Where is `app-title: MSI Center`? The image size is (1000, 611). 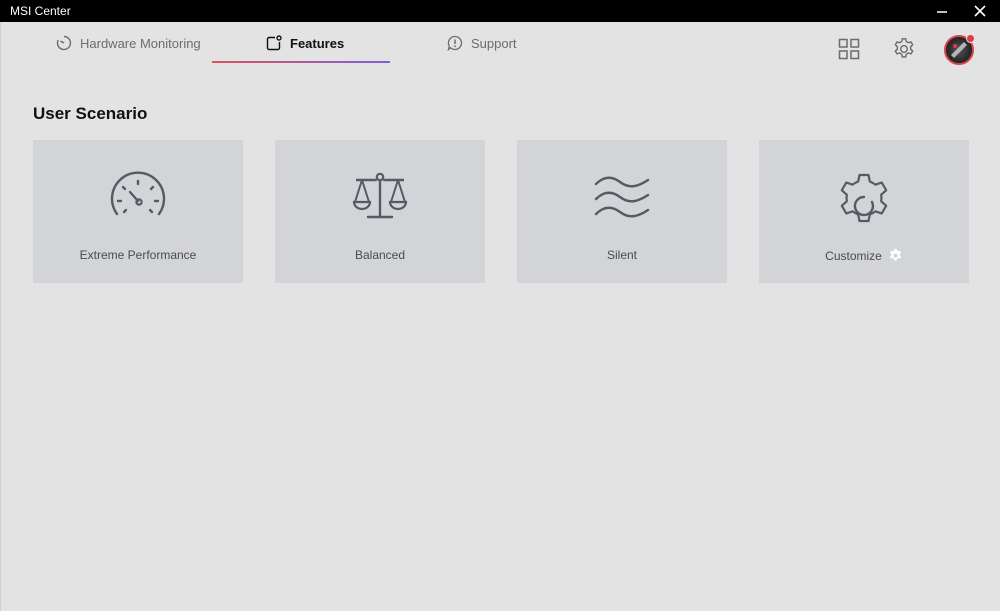 app-title: MSI Center is located at coordinates (40, 11).